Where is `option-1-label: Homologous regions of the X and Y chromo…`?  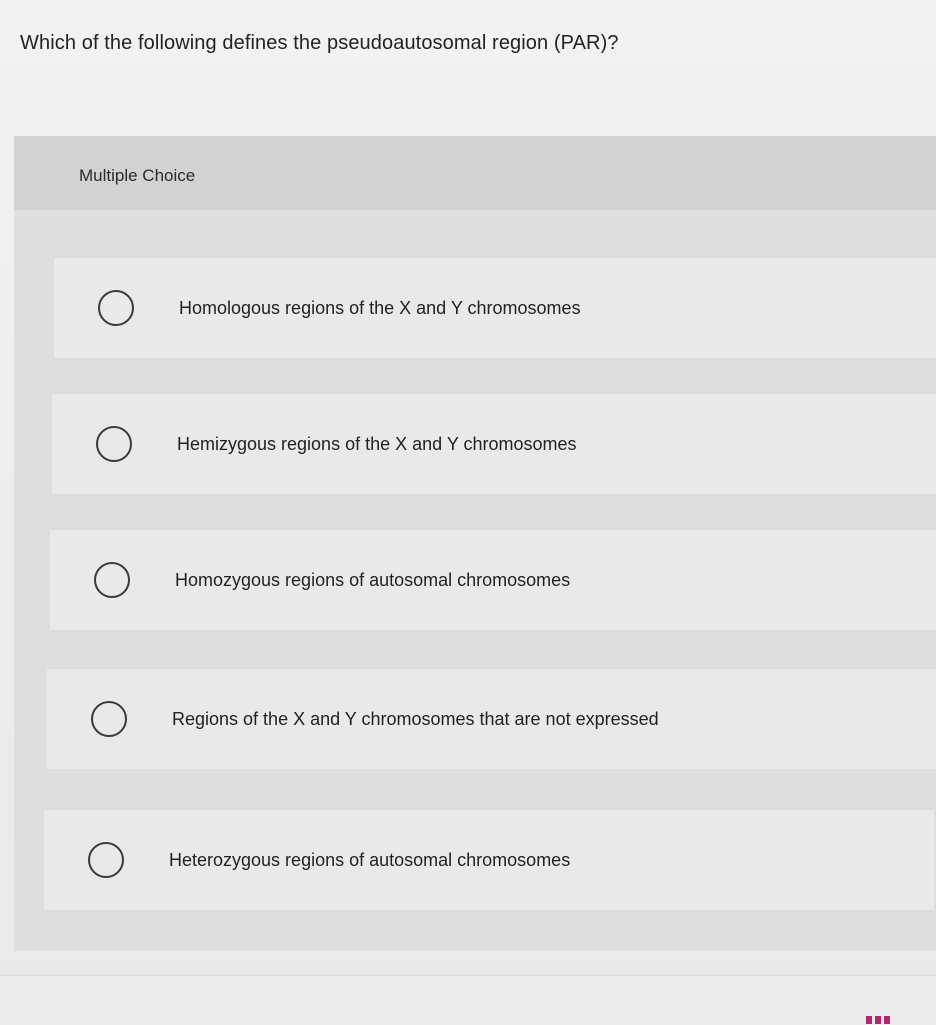
option-1-label: Homologous regions of the X and Y chromo… is located at coordinates (380, 308).